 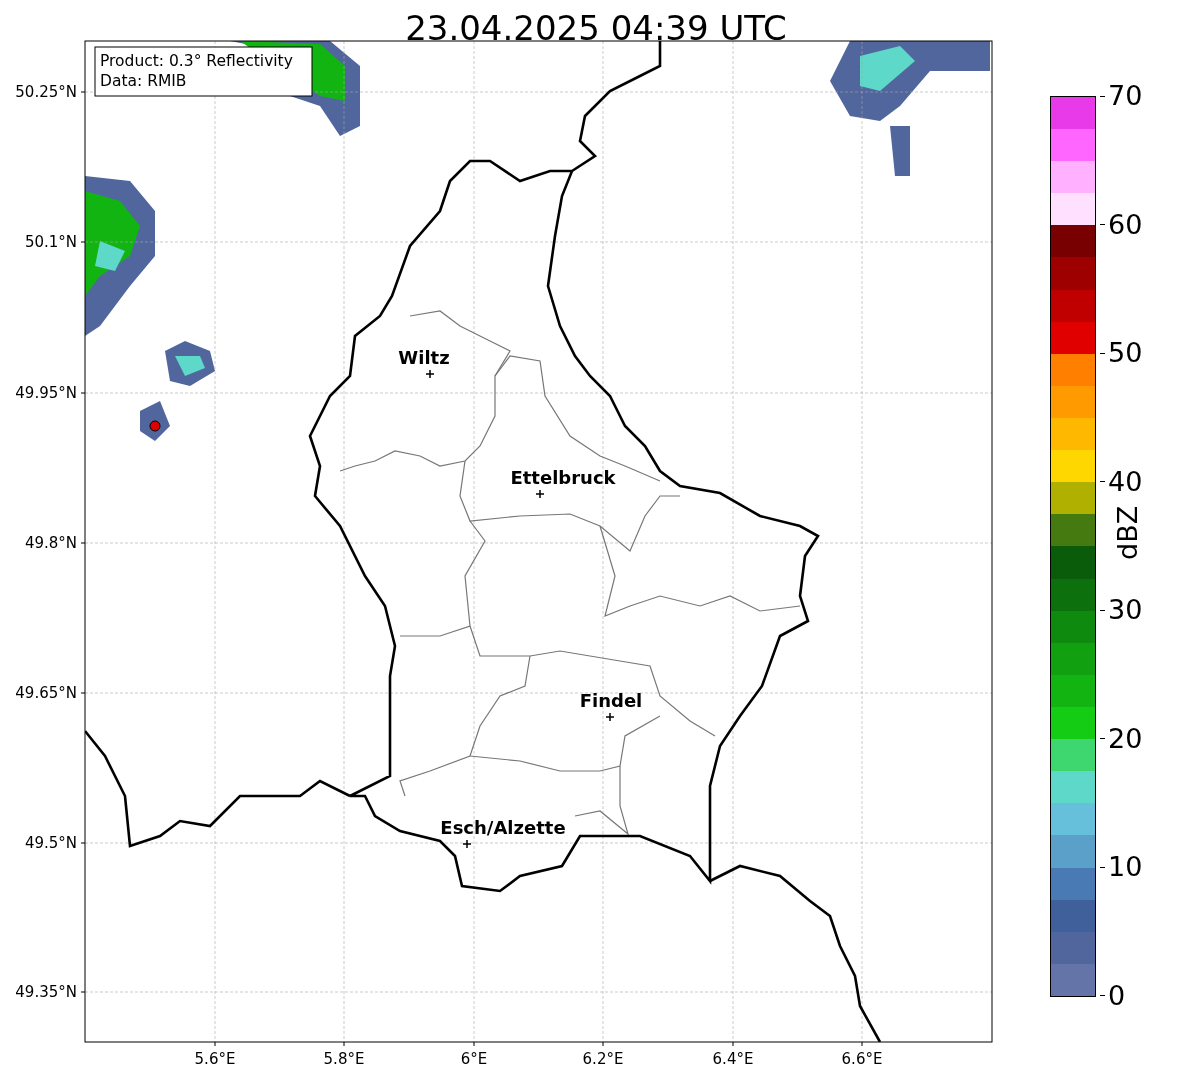 I want to click on colorbar-tick-label: 60, so click(x=1125, y=224).